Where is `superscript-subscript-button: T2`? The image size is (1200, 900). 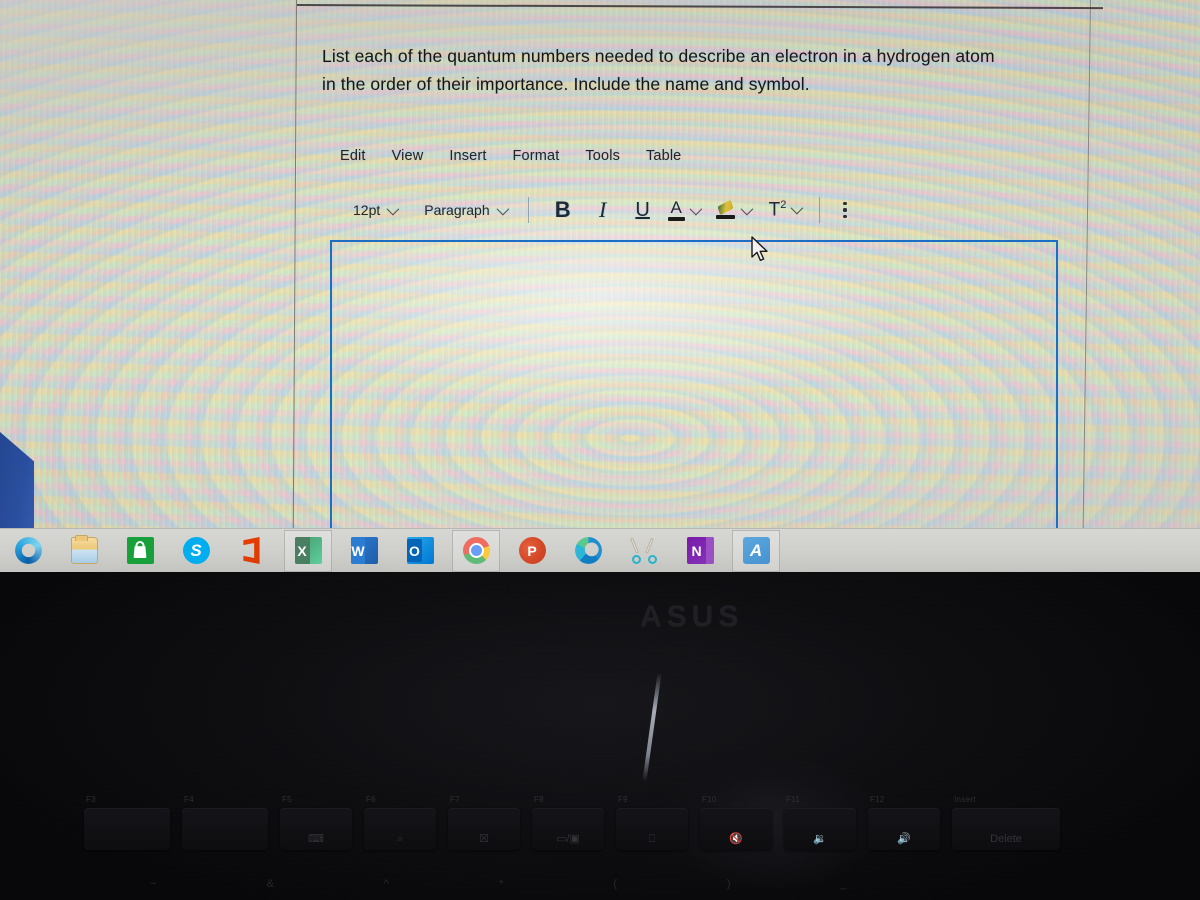
superscript-subscript-button: T2 is located at coordinates (786, 210).